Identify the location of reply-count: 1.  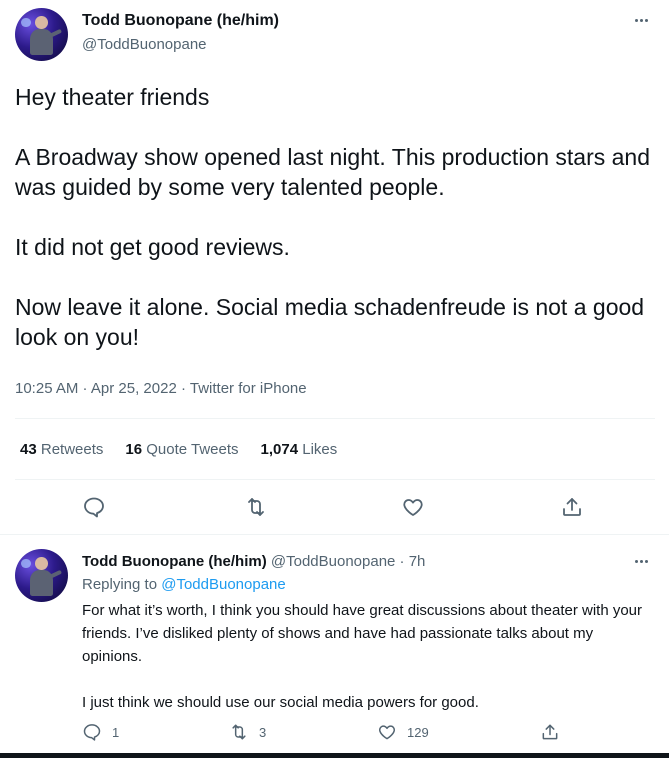
(116, 732).